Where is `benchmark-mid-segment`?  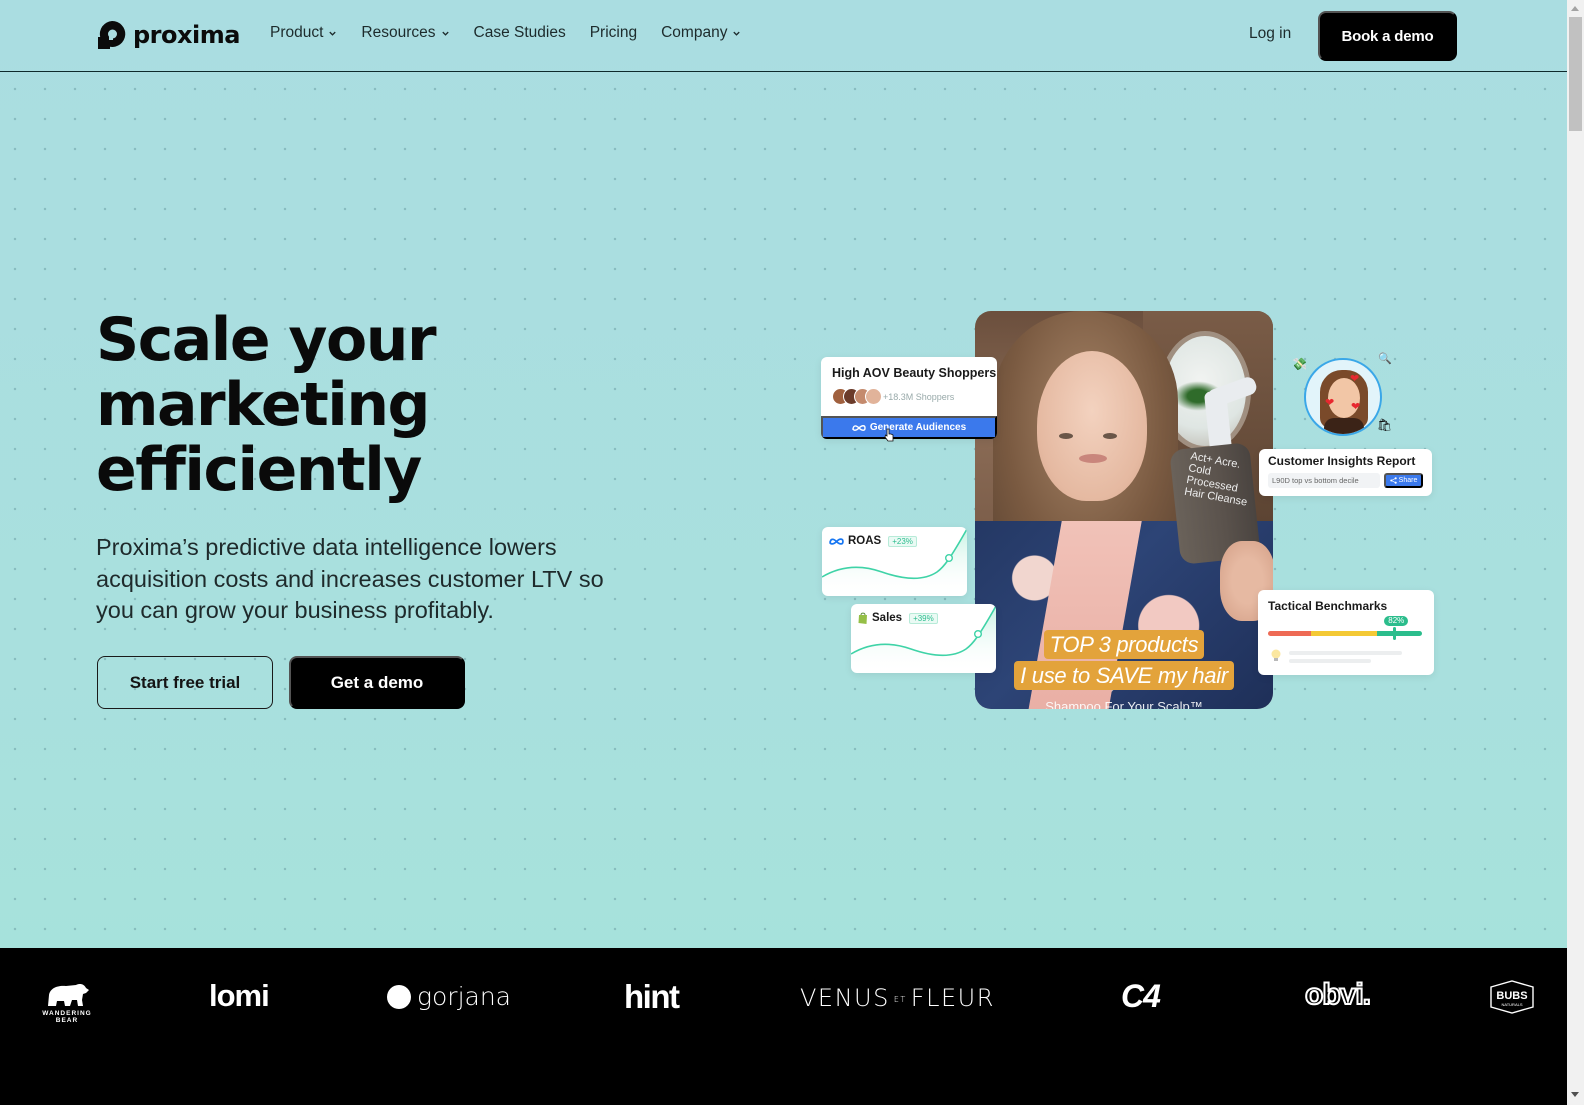 benchmark-mid-segment is located at coordinates (1344, 633).